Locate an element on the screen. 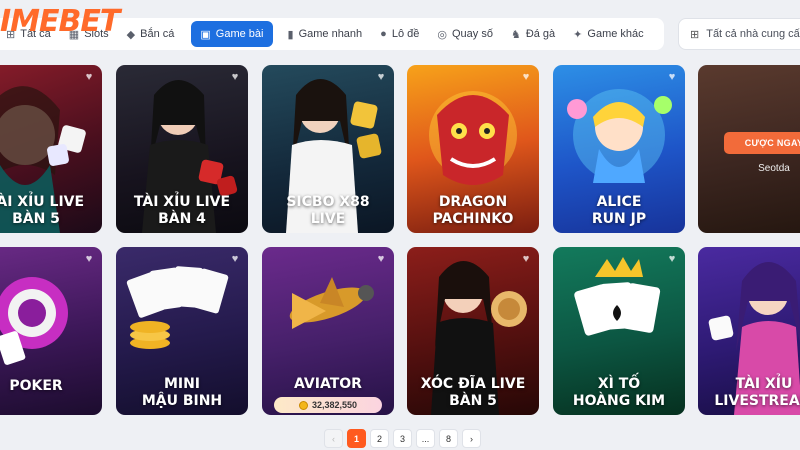  game-card-taixiu-live-4: ♥ TÀI XỈU LIVE BÀN 4 is located at coordinates (182, 149).